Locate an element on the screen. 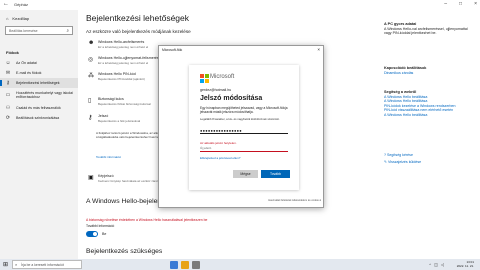 Image resolution: width=480 pixels, height=270 pixels. minimize-button: – is located at coordinates (445, 4).